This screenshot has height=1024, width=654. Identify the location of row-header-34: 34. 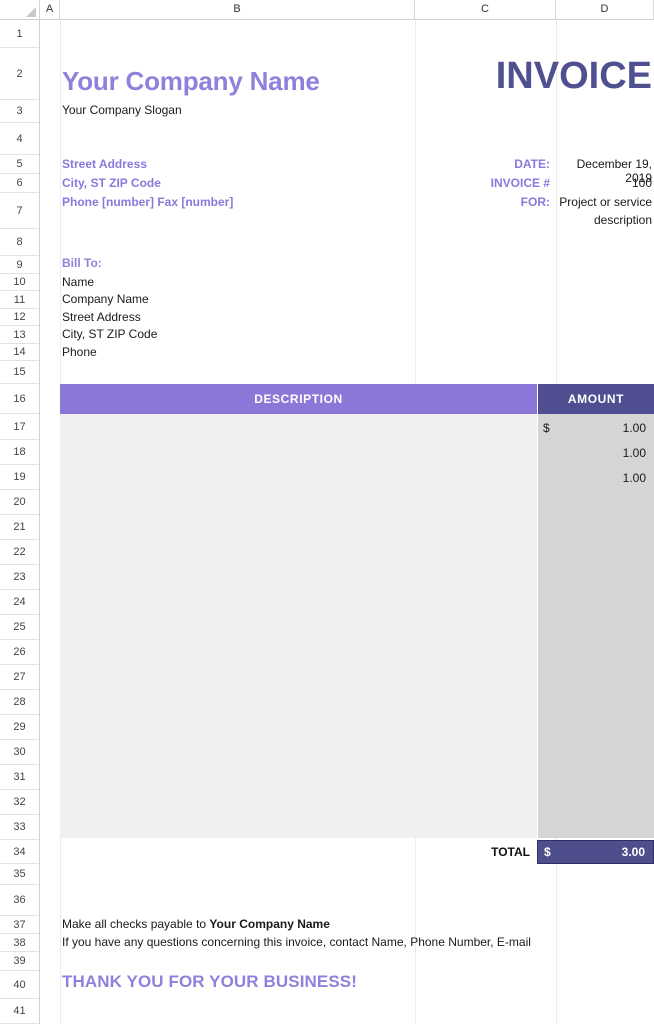
(19, 852).